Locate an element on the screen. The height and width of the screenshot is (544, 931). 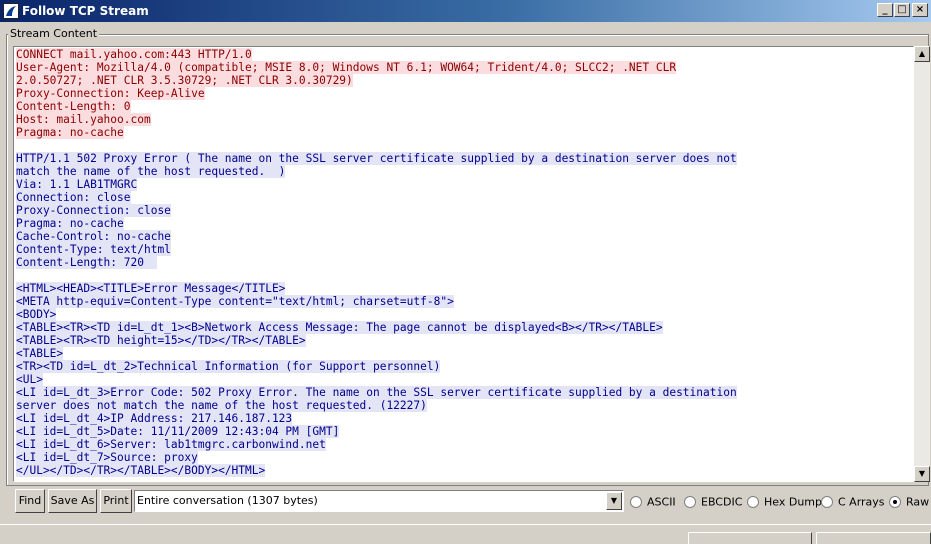
stream-line-text: Connection: close is located at coordinates (73, 197).